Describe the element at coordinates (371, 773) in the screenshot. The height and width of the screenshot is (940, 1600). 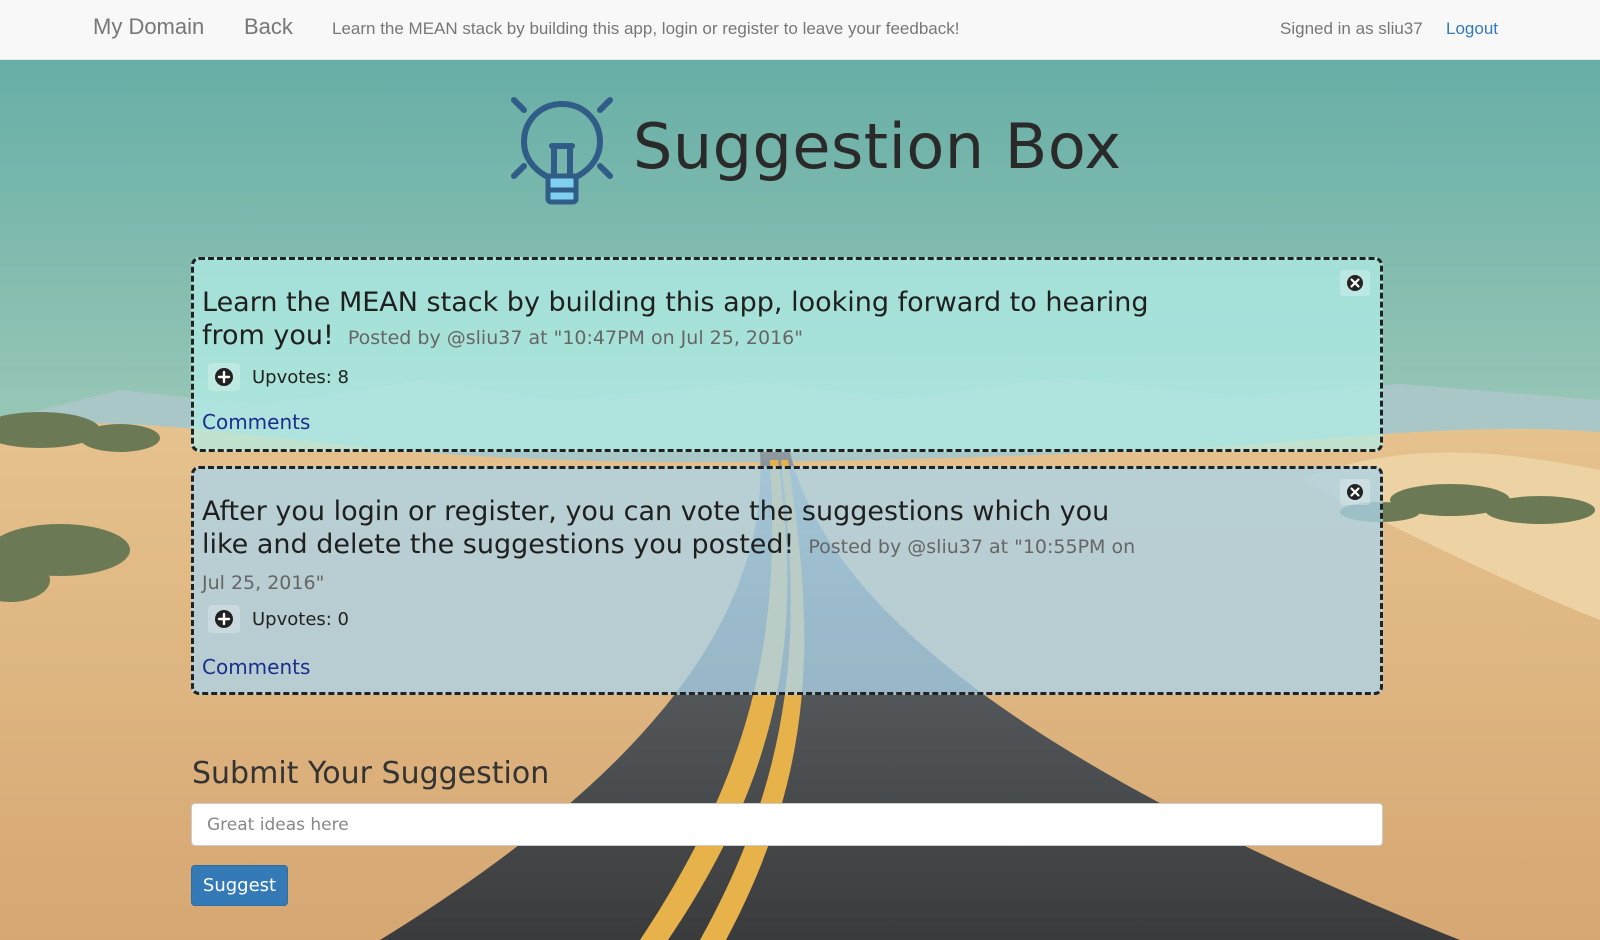
I see `submit-suggestion-heading: Submit Your Suggestion` at that location.